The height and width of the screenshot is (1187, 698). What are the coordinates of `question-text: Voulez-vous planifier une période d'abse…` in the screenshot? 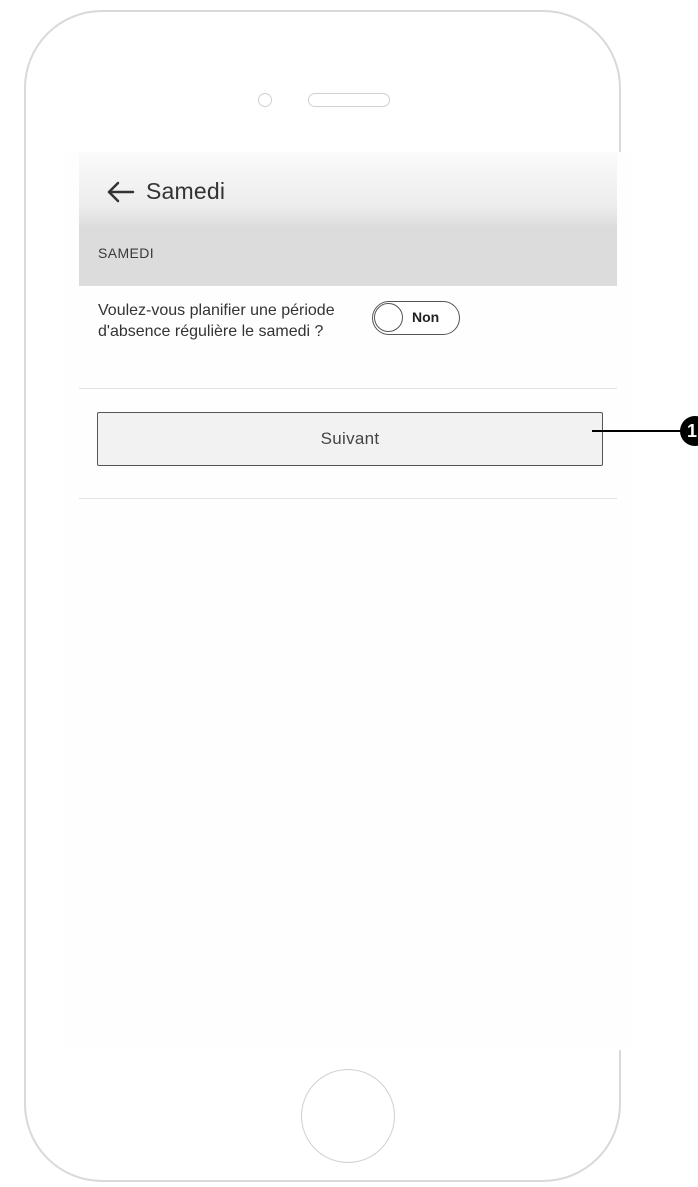 It's located at (216, 321).